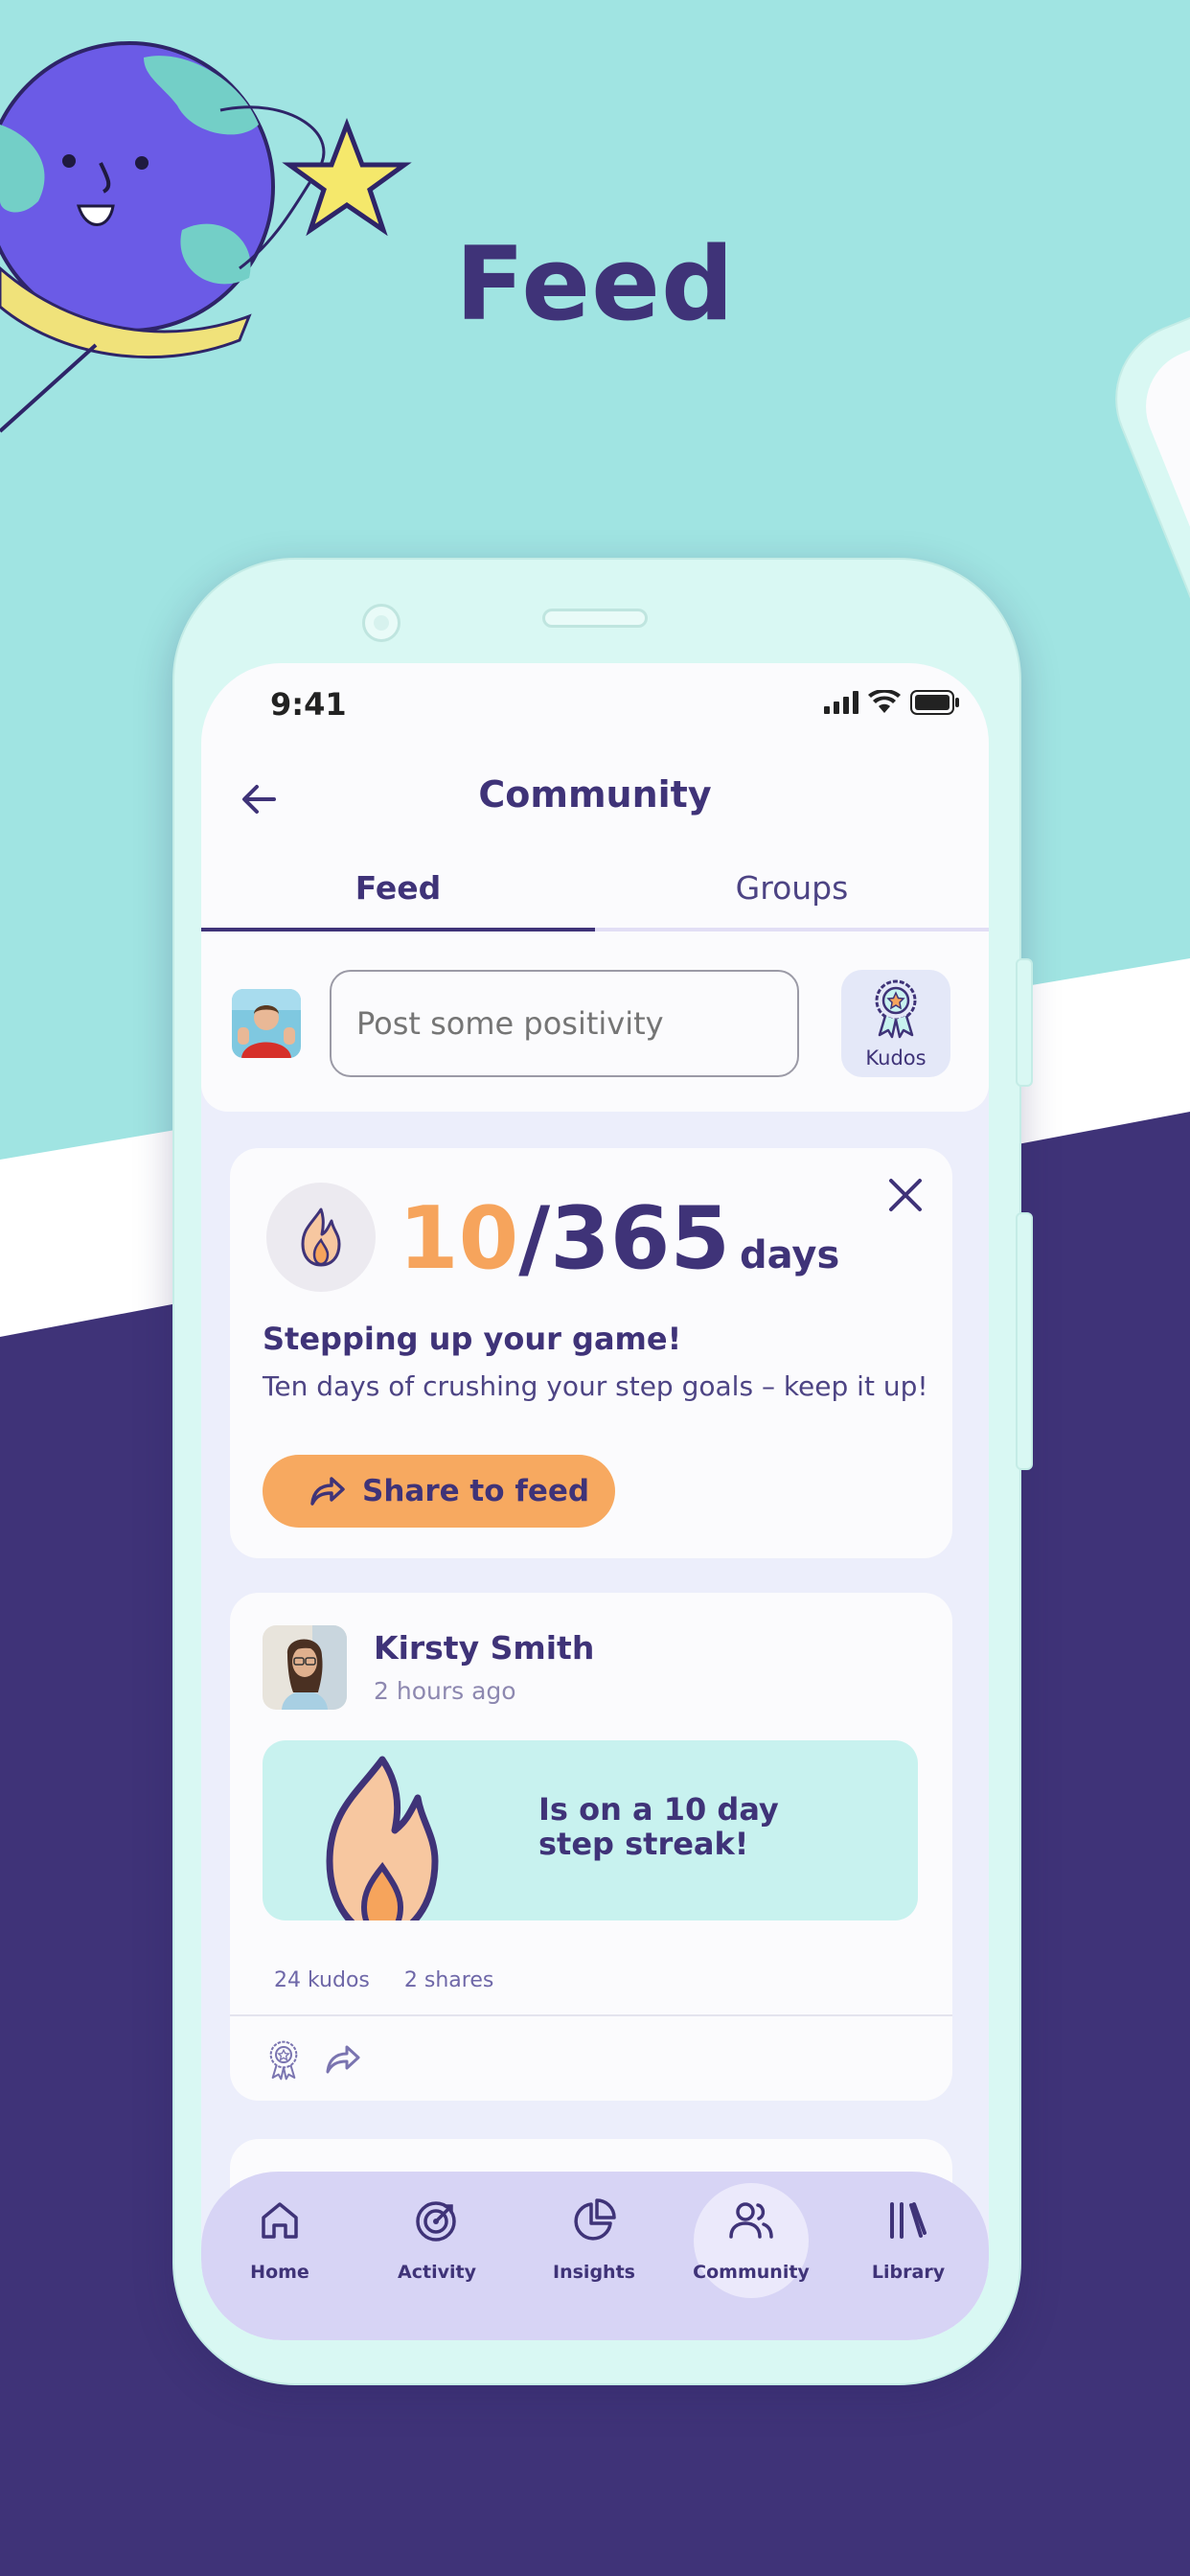  I want to click on kudos-label: Kudos, so click(896, 1058).